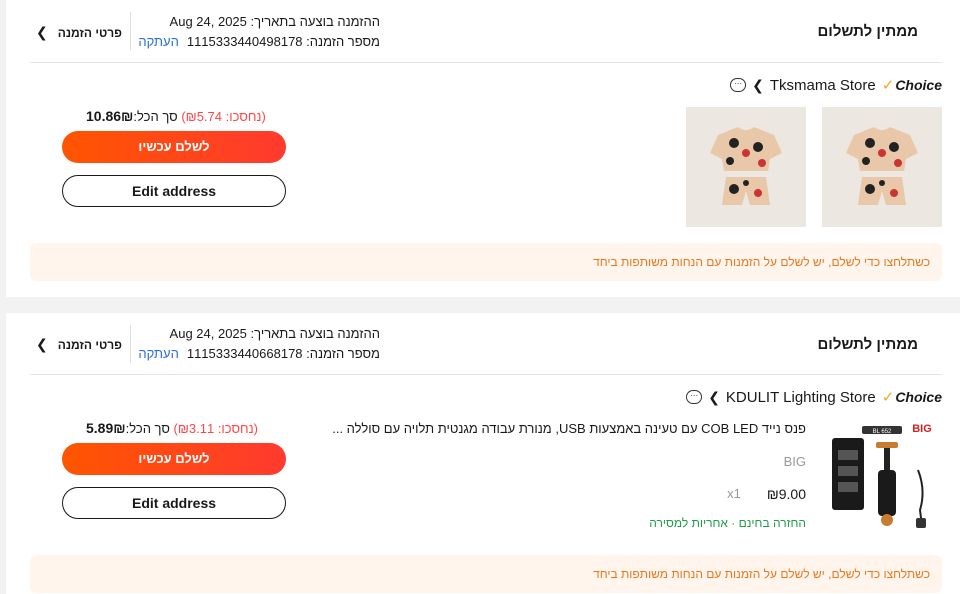 This screenshot has width=960, height=594. Describe the element at coordinates (172, 428) in the screenshot. I see `order-total: (נחסכו: ₪3.11) סך הכל:5.89₪` at that location.